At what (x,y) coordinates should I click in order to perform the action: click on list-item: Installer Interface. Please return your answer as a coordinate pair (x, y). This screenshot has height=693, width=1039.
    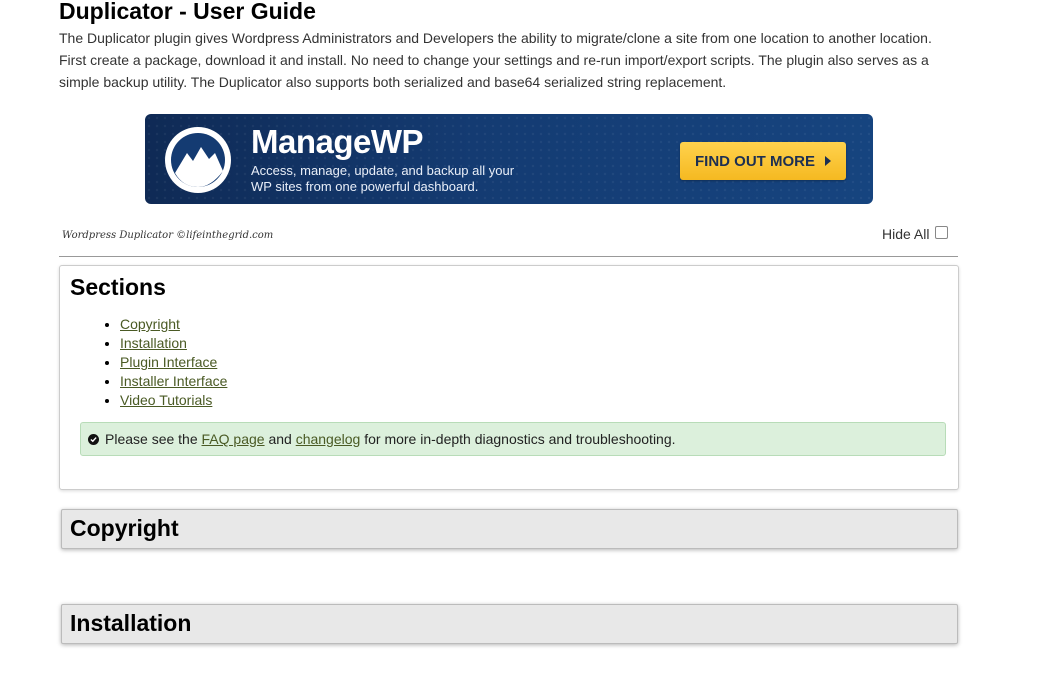
    Looking at the image, I should click on (173, 381).